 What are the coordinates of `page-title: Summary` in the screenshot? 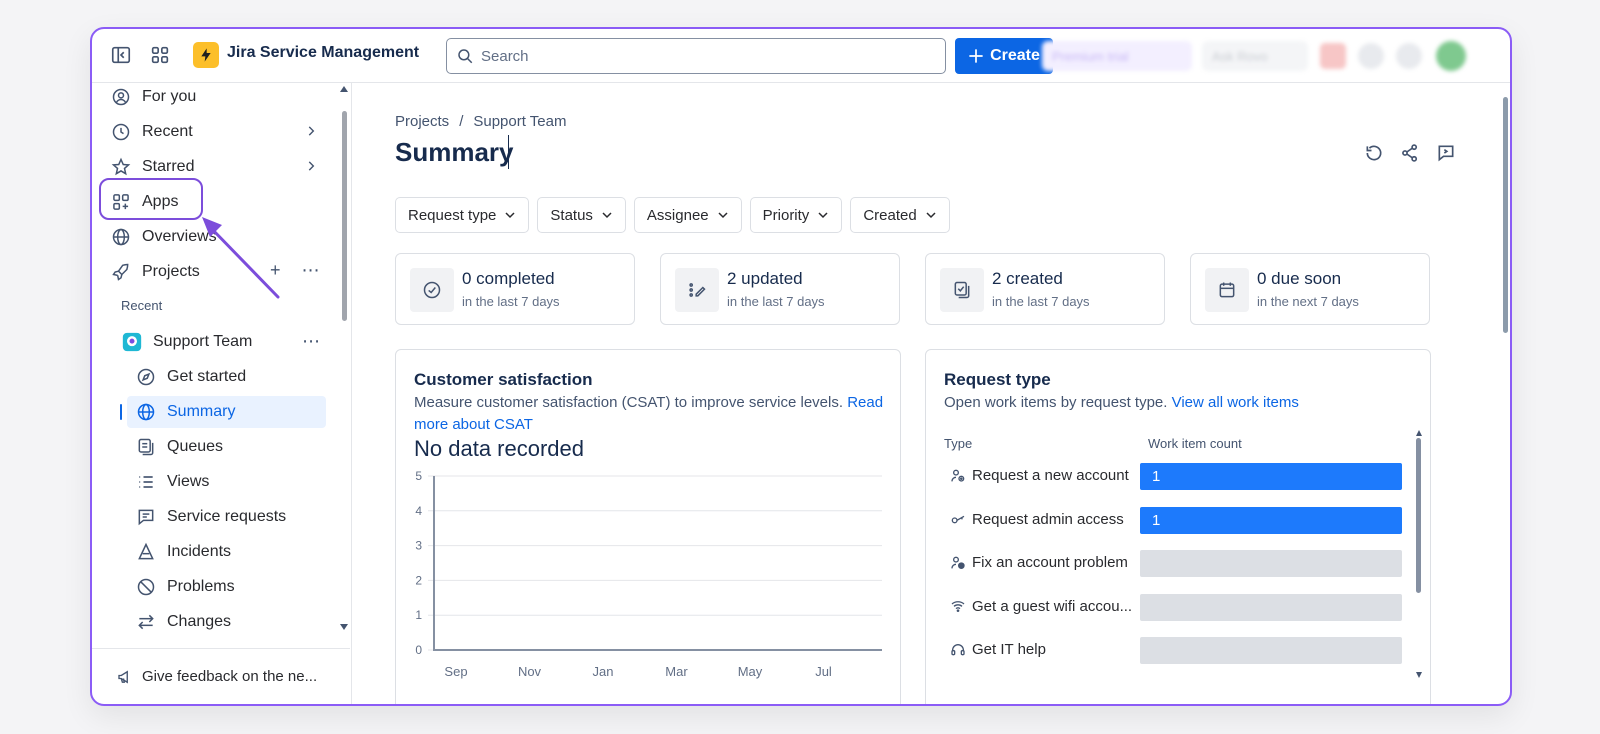 It's located at (454, 152).